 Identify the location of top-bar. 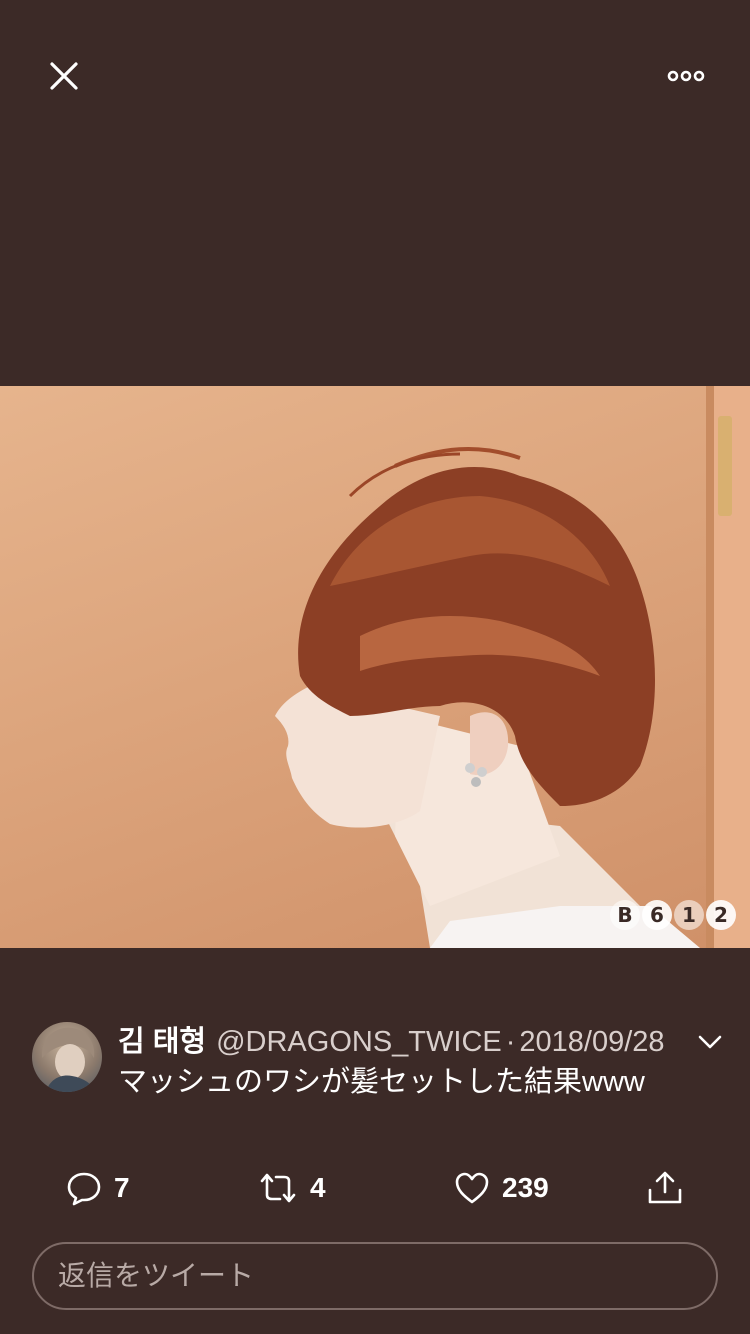
(375, 75).